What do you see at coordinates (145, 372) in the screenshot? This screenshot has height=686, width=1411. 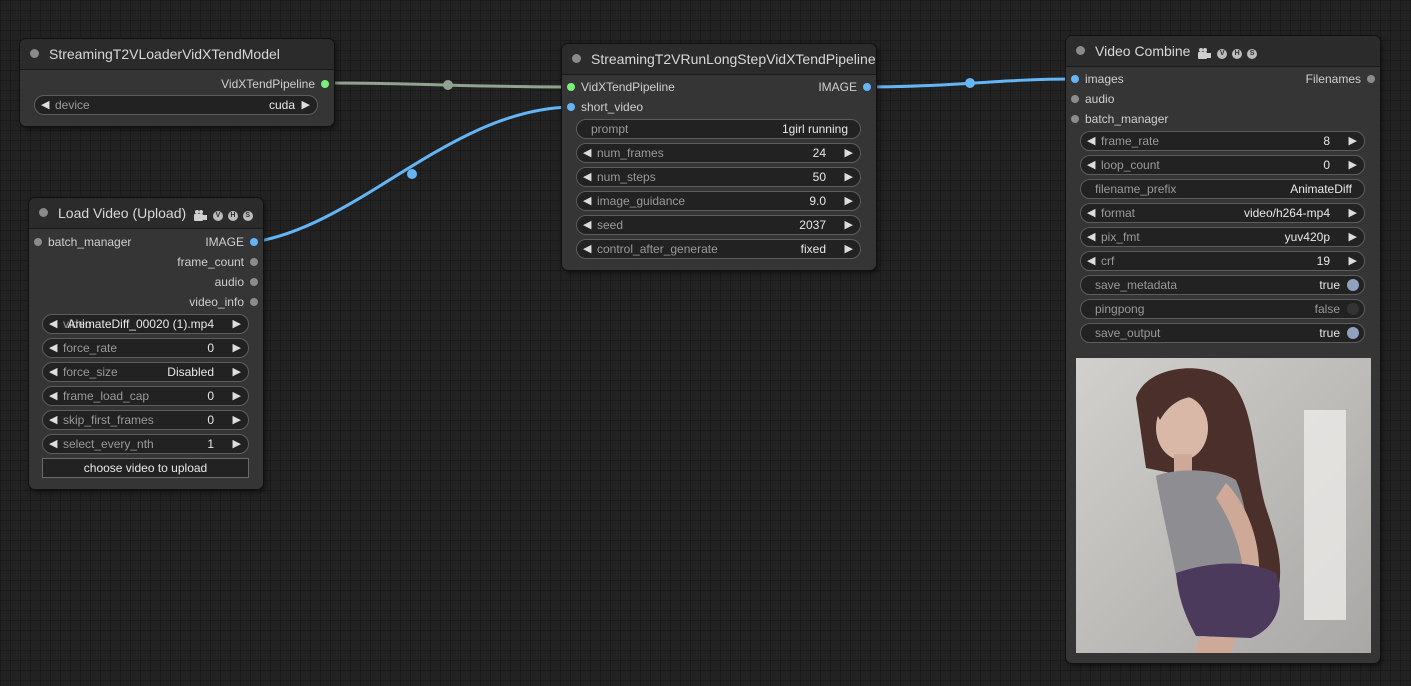 I see `widget-force-size: ◀ force_size Disabled ▶` at bounding box center [145, 372].